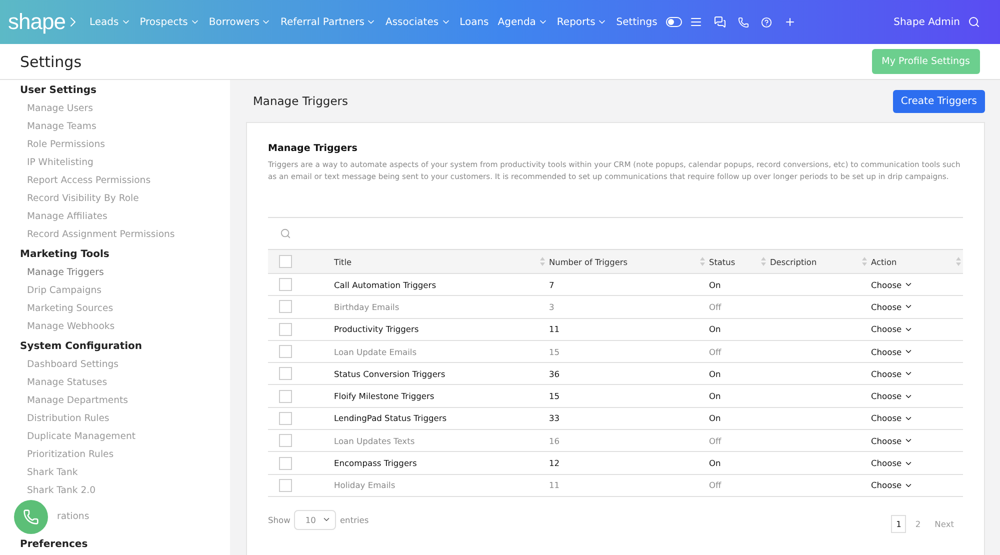  I want to click on plus-icon, so click(790, 22).